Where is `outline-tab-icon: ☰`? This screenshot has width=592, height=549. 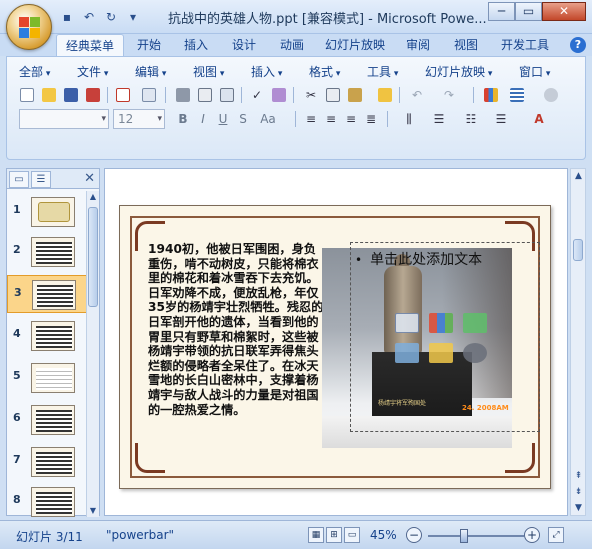 outline-tab-icon: ☰ is located at coordinates (41, 179).